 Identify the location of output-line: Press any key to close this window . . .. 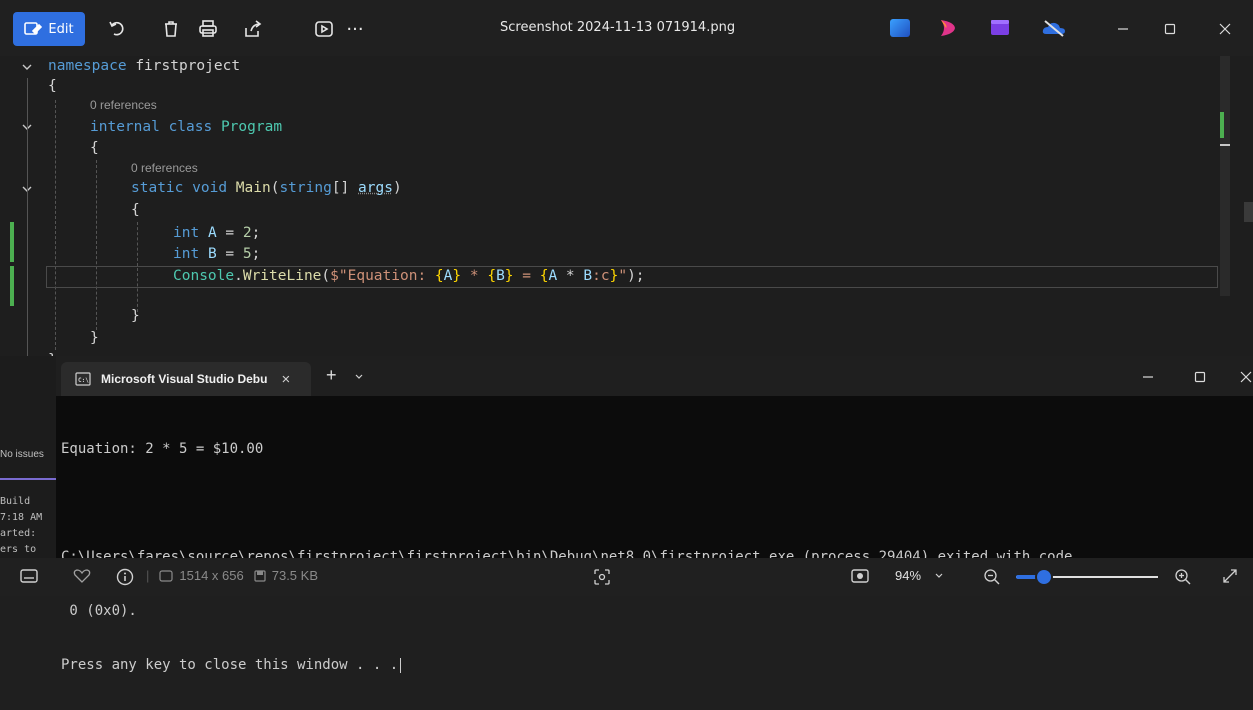
(566, 665).